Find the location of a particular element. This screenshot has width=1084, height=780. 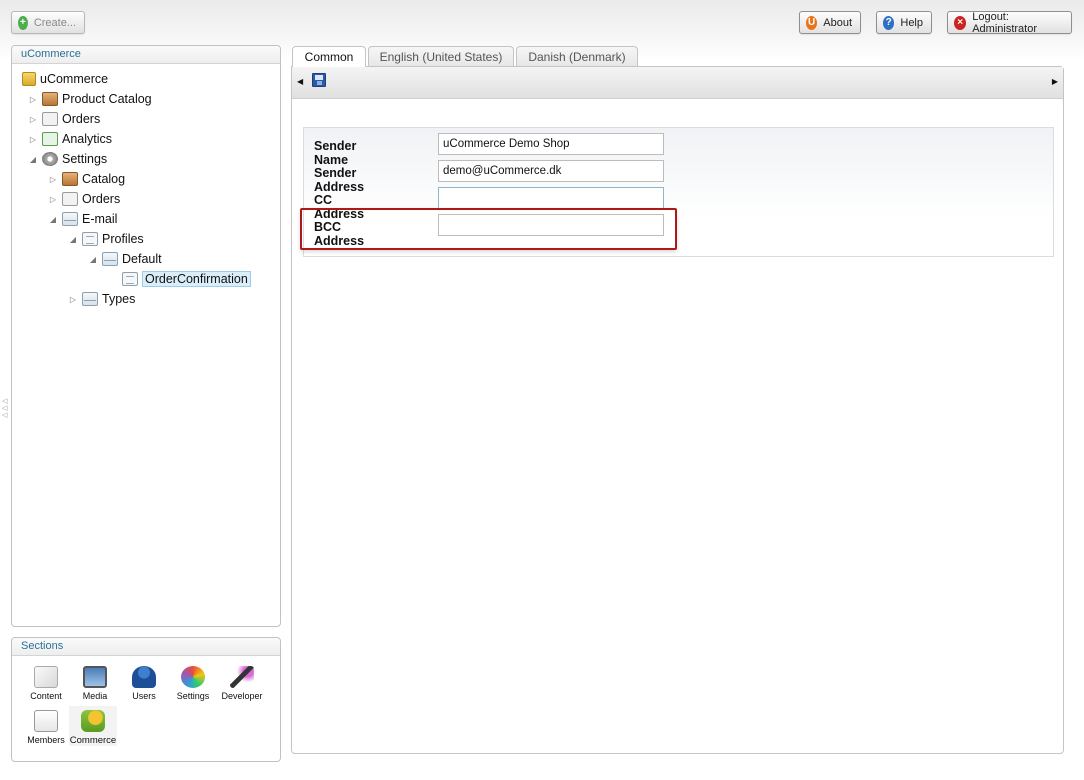

section-label: Members is located at coordinates (46, 740).